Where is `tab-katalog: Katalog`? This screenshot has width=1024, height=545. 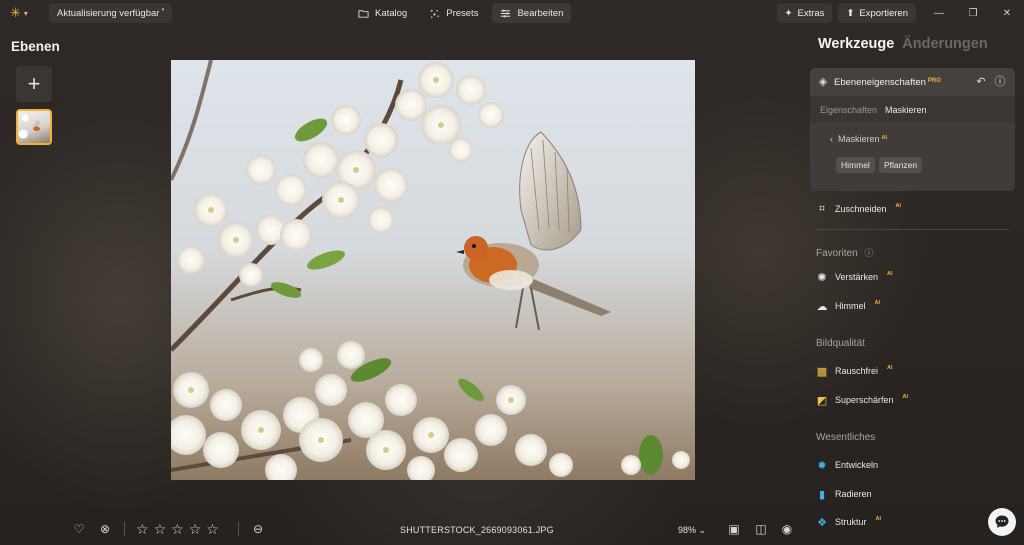 tab-katalog: Katalog is located at coordinates (382, 13).